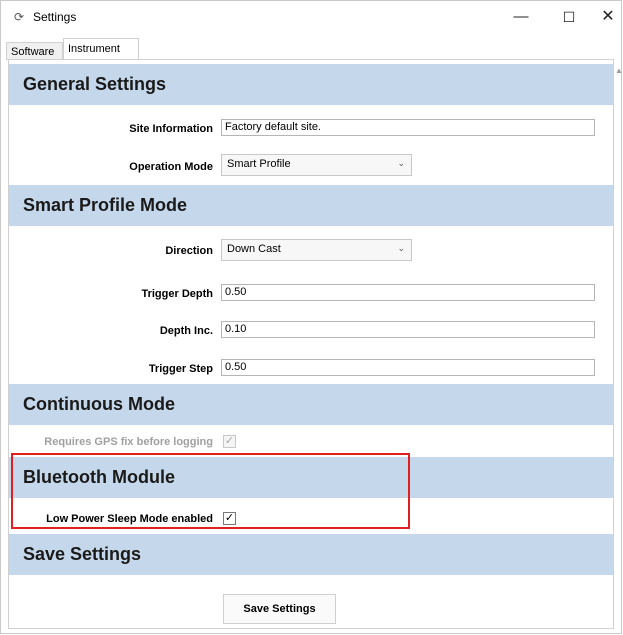 This screenshot has height=635, width=623. I want to click on highlight-annotation, so click(210, 491).